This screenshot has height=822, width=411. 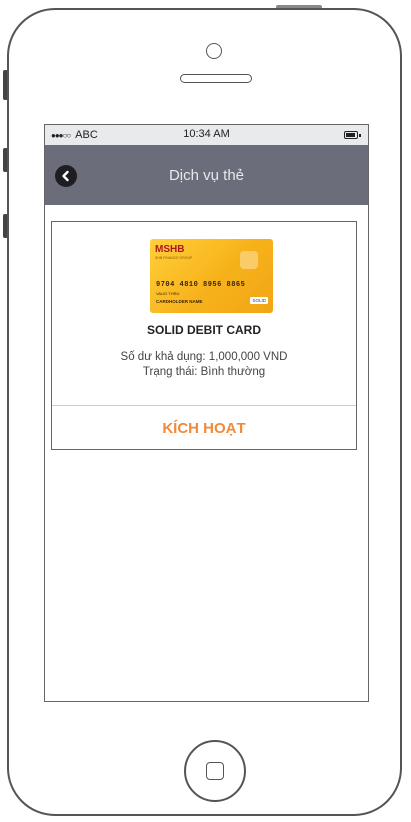 I want to click on back-button, so click(x=66, y=176).